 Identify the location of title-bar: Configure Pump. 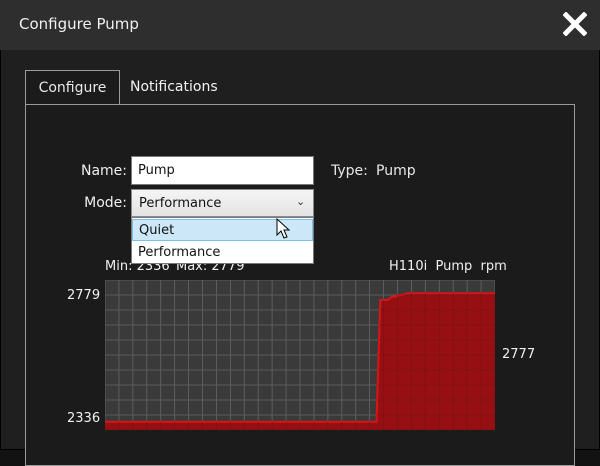
(300, 25).